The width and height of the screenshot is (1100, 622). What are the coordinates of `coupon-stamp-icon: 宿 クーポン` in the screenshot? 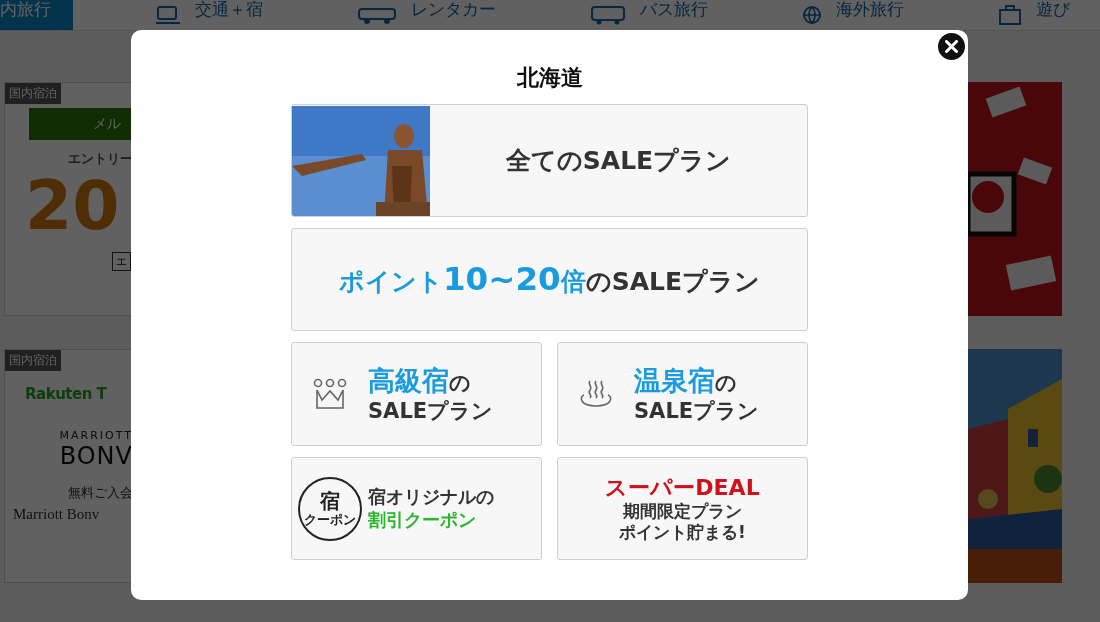 It's located at (330, 508).